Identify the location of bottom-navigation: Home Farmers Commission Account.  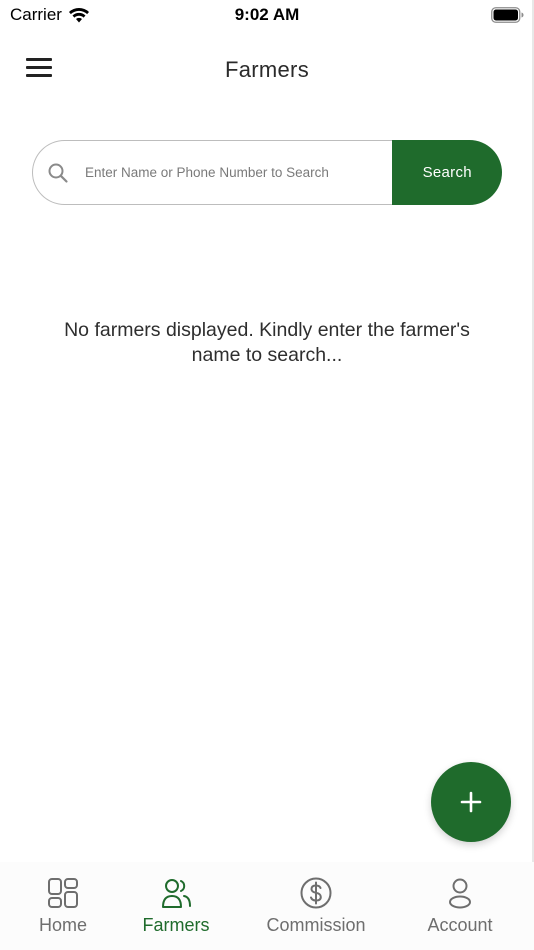
(267, 906).